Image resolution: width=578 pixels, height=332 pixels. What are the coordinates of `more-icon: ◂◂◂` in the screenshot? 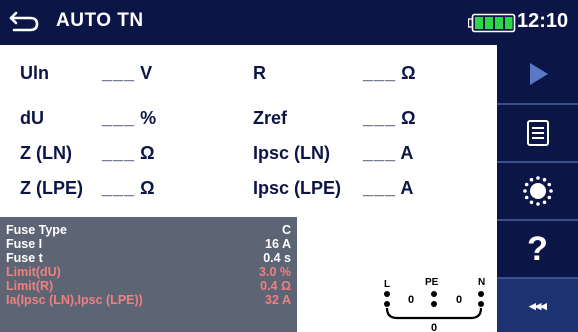 It's located at (538, 305).